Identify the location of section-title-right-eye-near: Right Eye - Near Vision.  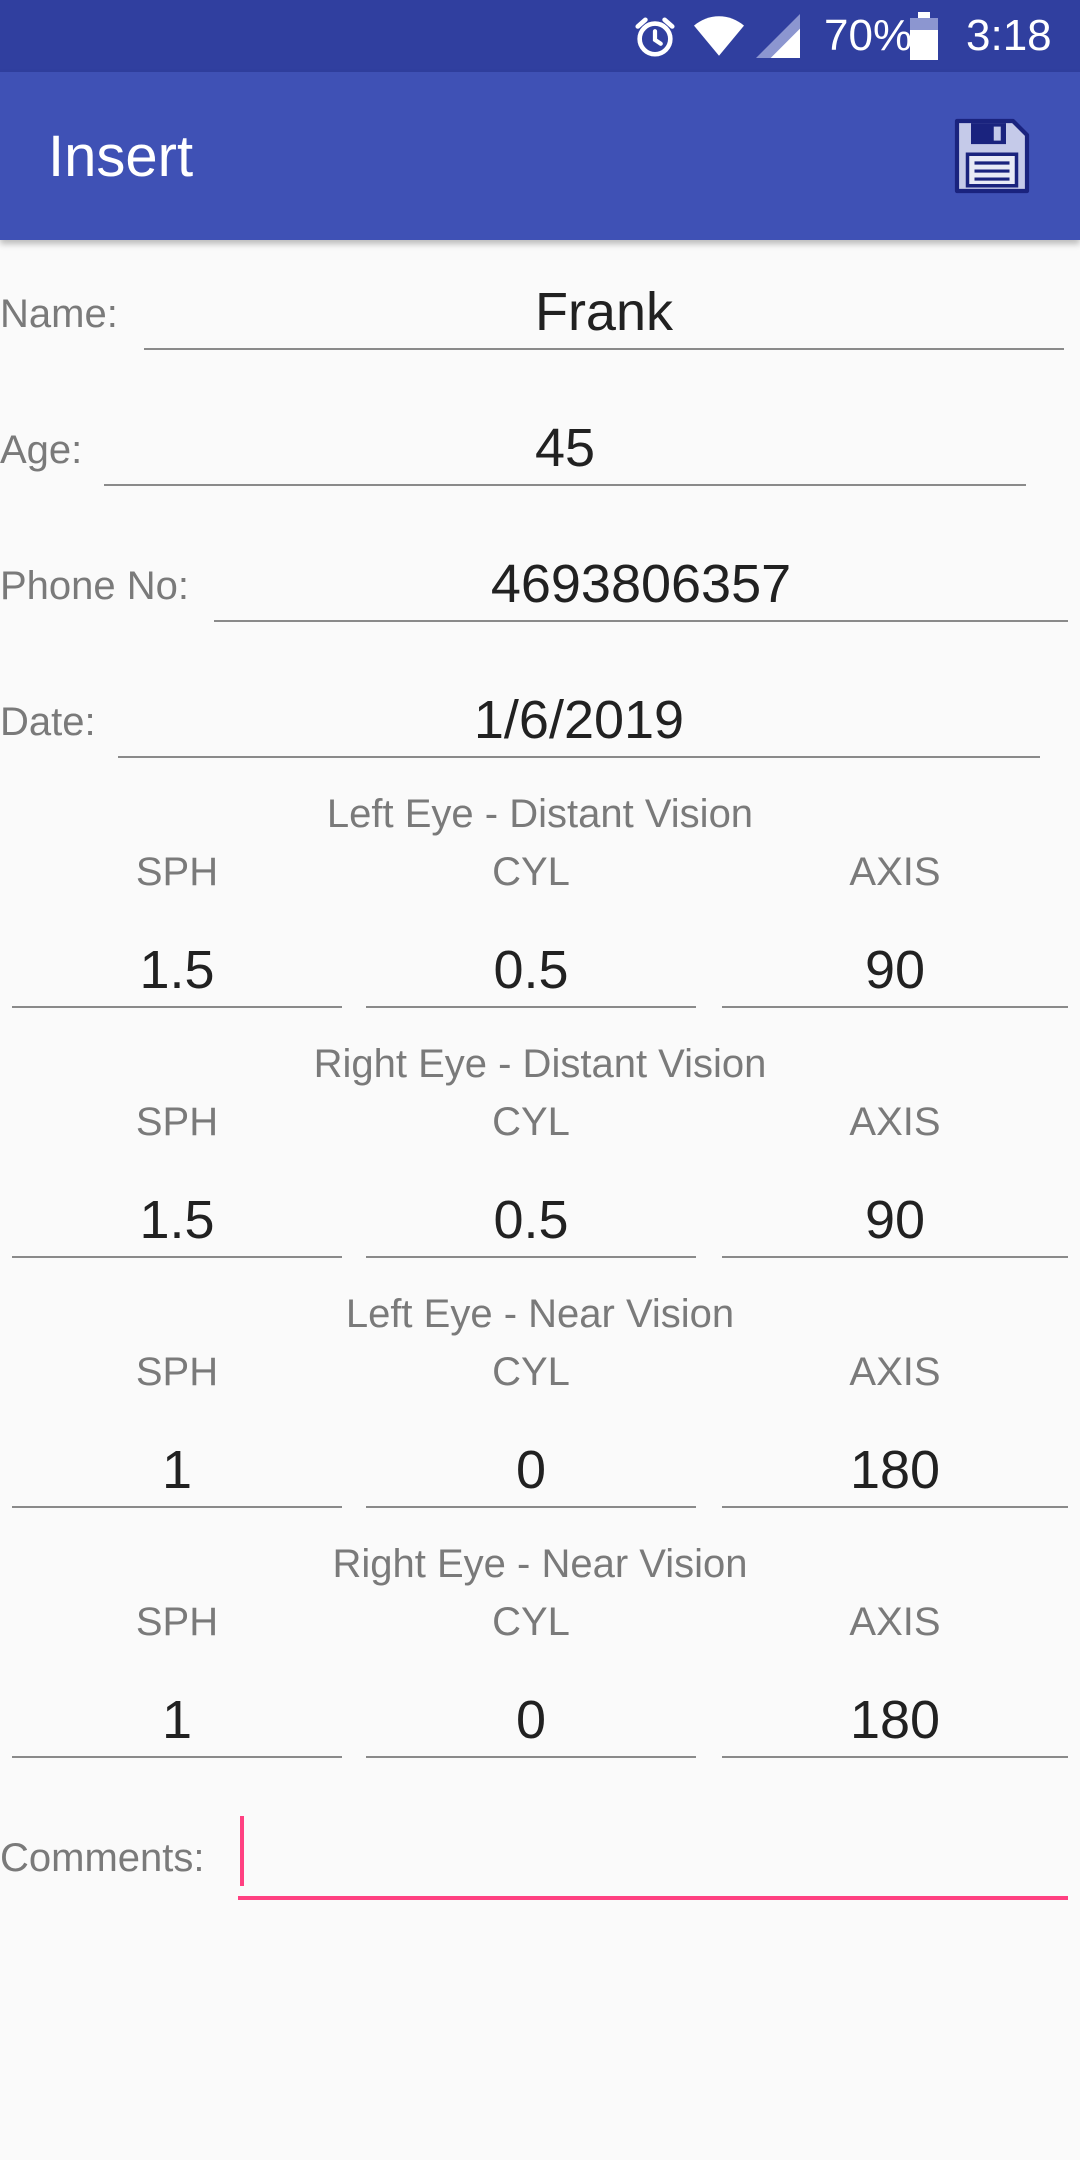
(540, 1564).